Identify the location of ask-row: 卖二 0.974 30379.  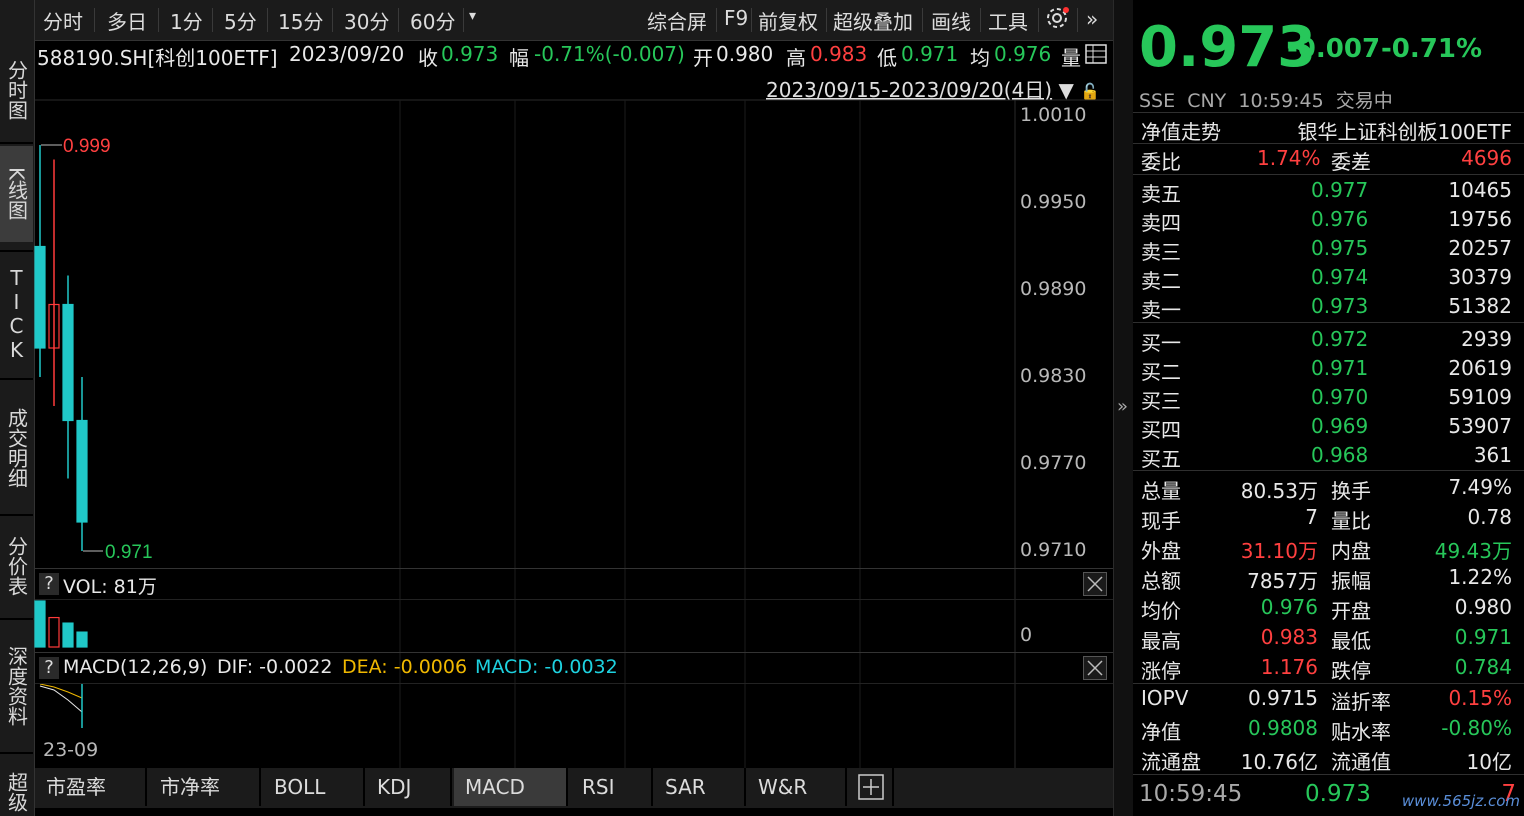
(1328, 278).